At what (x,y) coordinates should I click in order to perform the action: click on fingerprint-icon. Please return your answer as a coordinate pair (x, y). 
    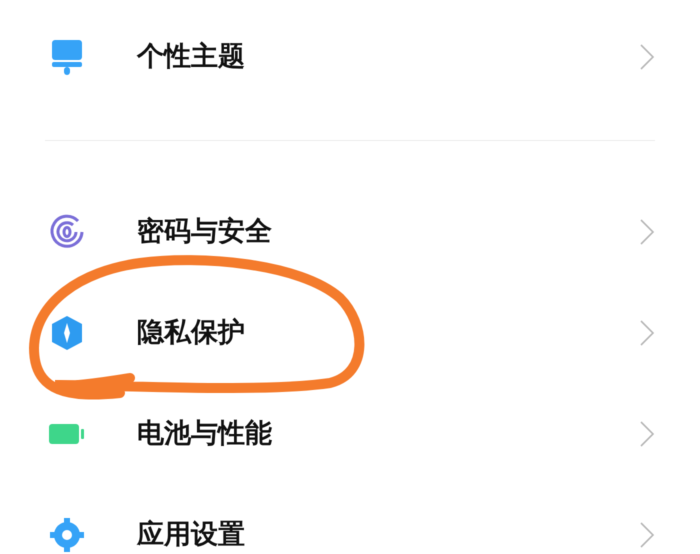
    Looking at the image, I should click on (67, 231).